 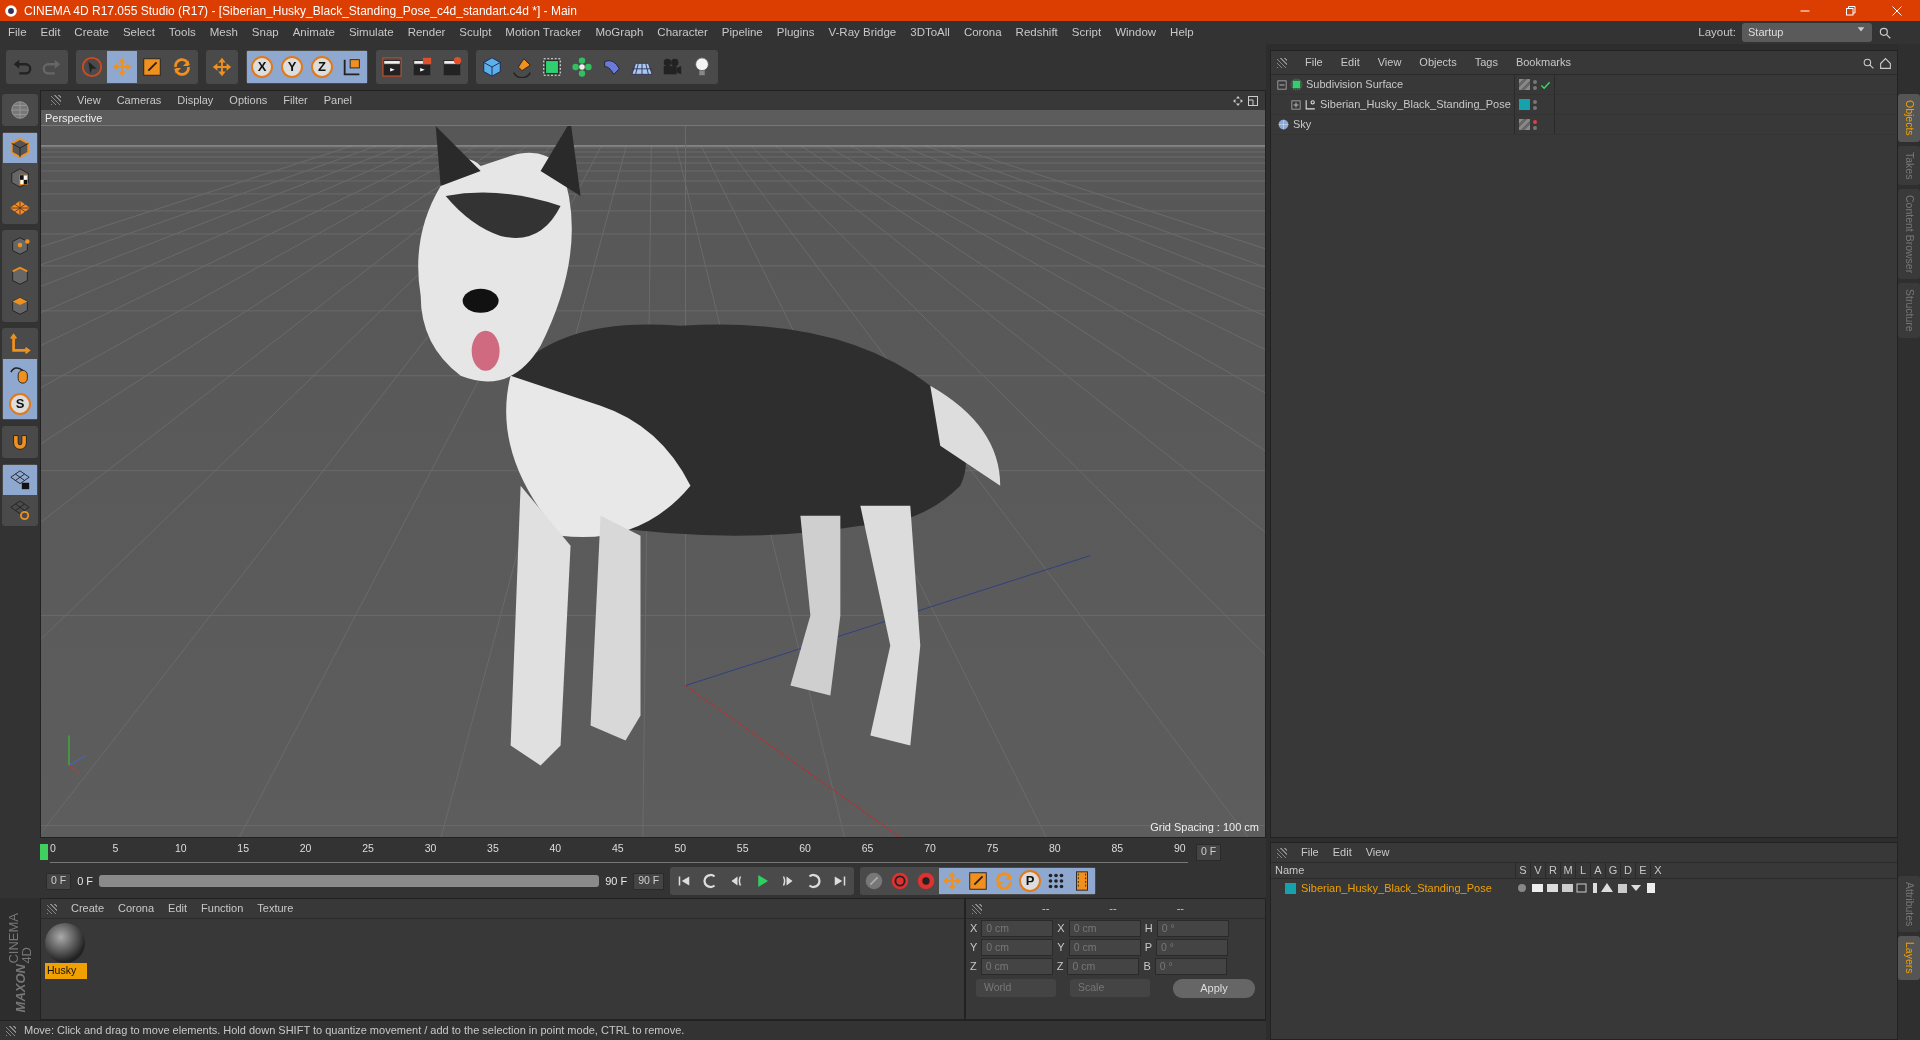 I want to click on axis-lock-button: Y, so click(x=292, y=67).